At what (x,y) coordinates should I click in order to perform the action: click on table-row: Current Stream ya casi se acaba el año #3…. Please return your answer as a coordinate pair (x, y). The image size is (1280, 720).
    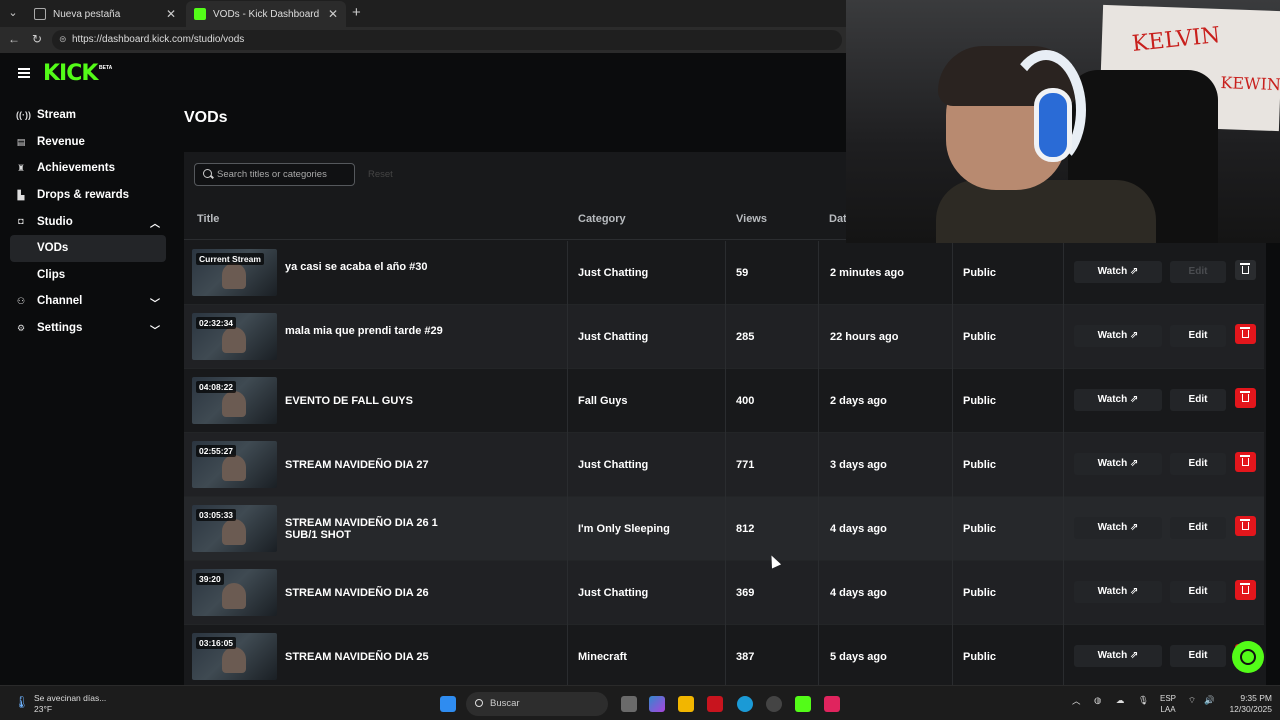
    Looking at the image, I should click on (724, 273).